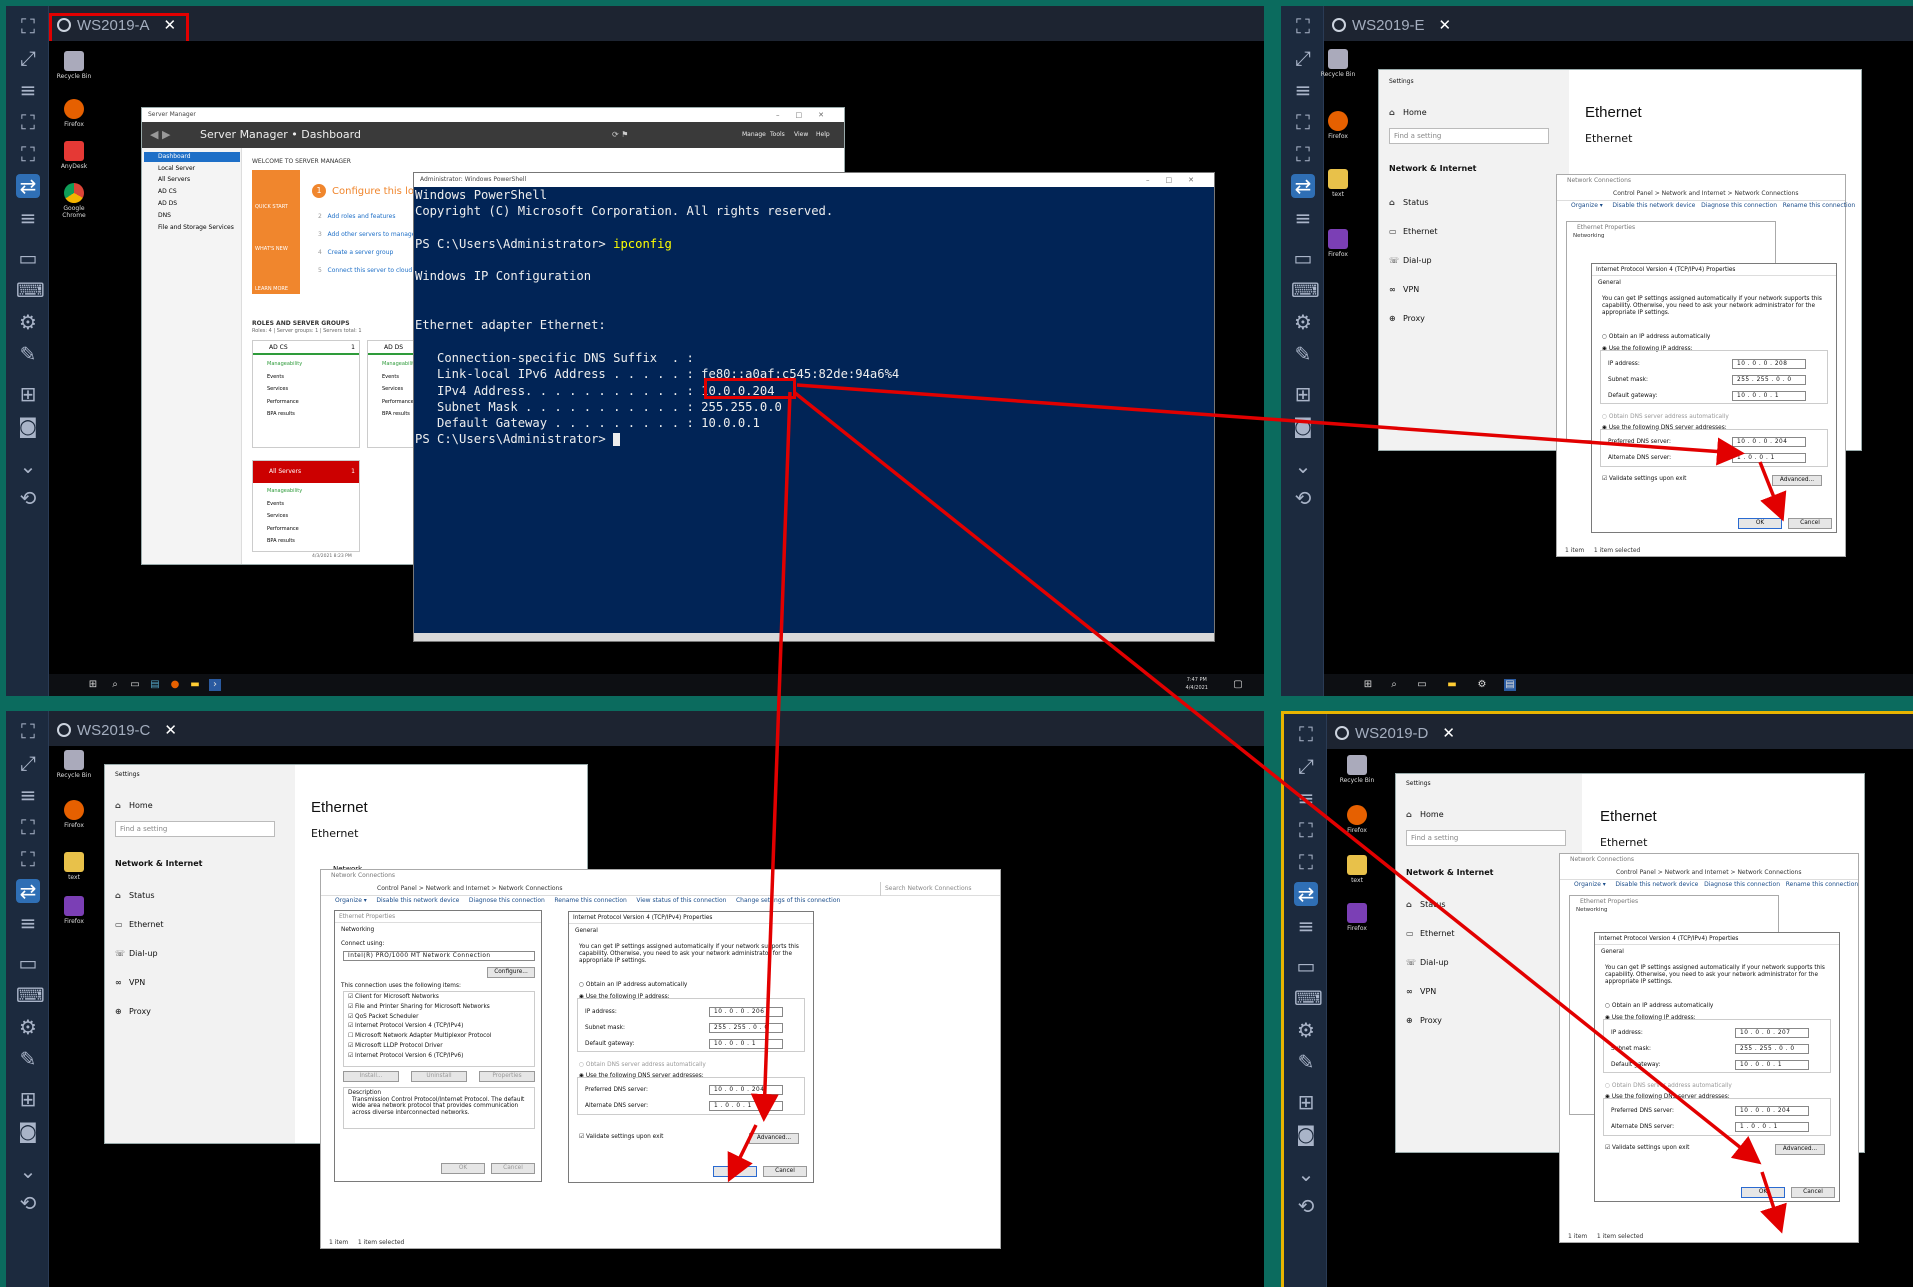  I want to click on camera-icon: ◙, so click(1303, 426).